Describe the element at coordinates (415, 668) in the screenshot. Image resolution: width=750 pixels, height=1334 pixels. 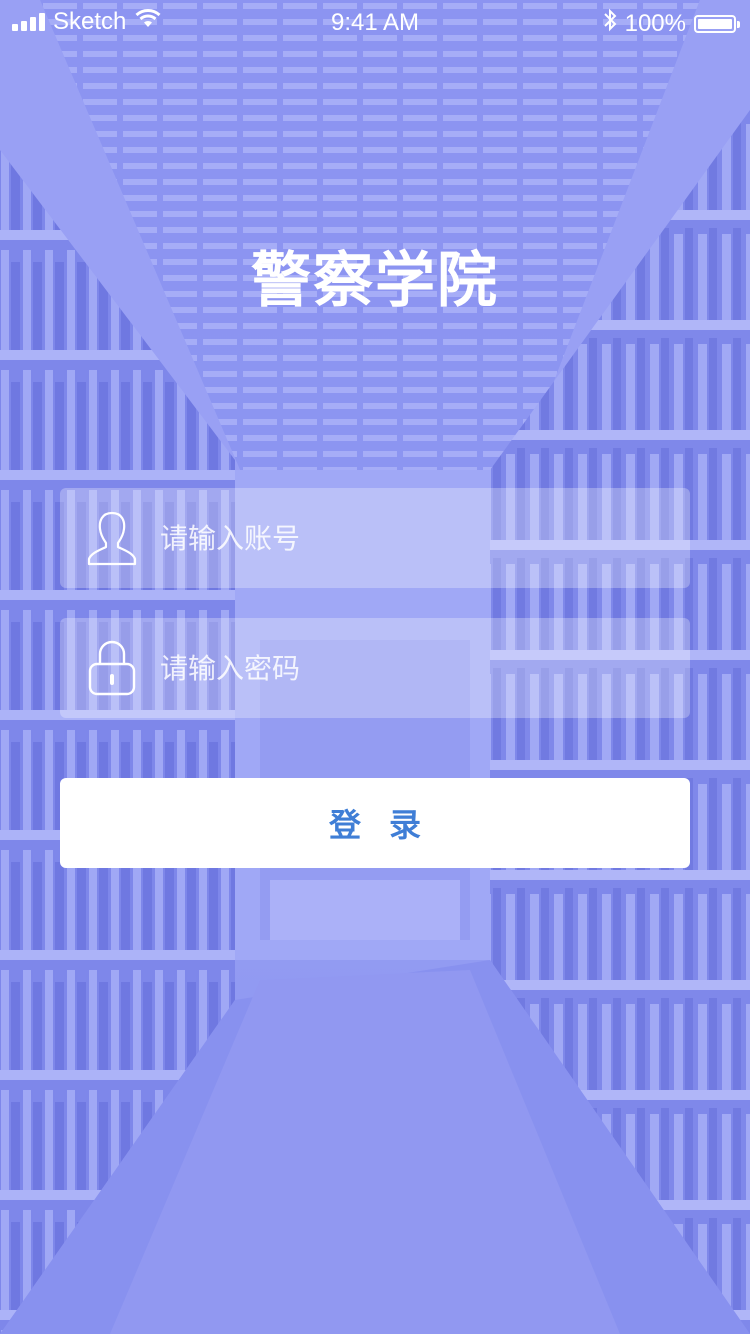
I see `password-input` at that location.